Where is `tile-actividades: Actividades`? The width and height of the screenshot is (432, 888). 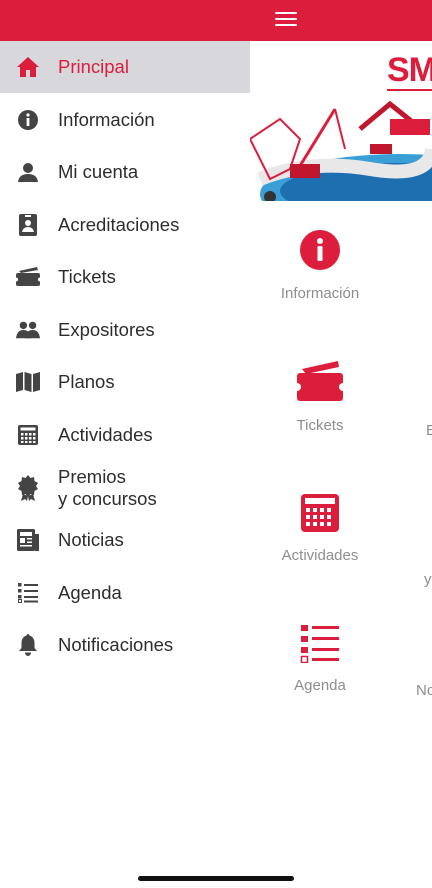
tile-actividades: Actividades is located at coordinates (320, 528).